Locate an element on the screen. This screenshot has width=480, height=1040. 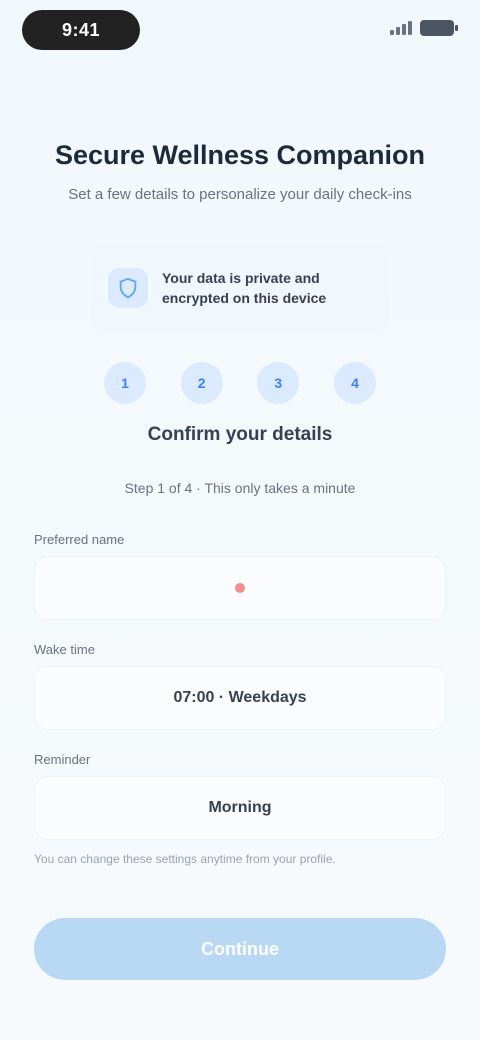
step-4: 4 is located at coordinates (354, 383).